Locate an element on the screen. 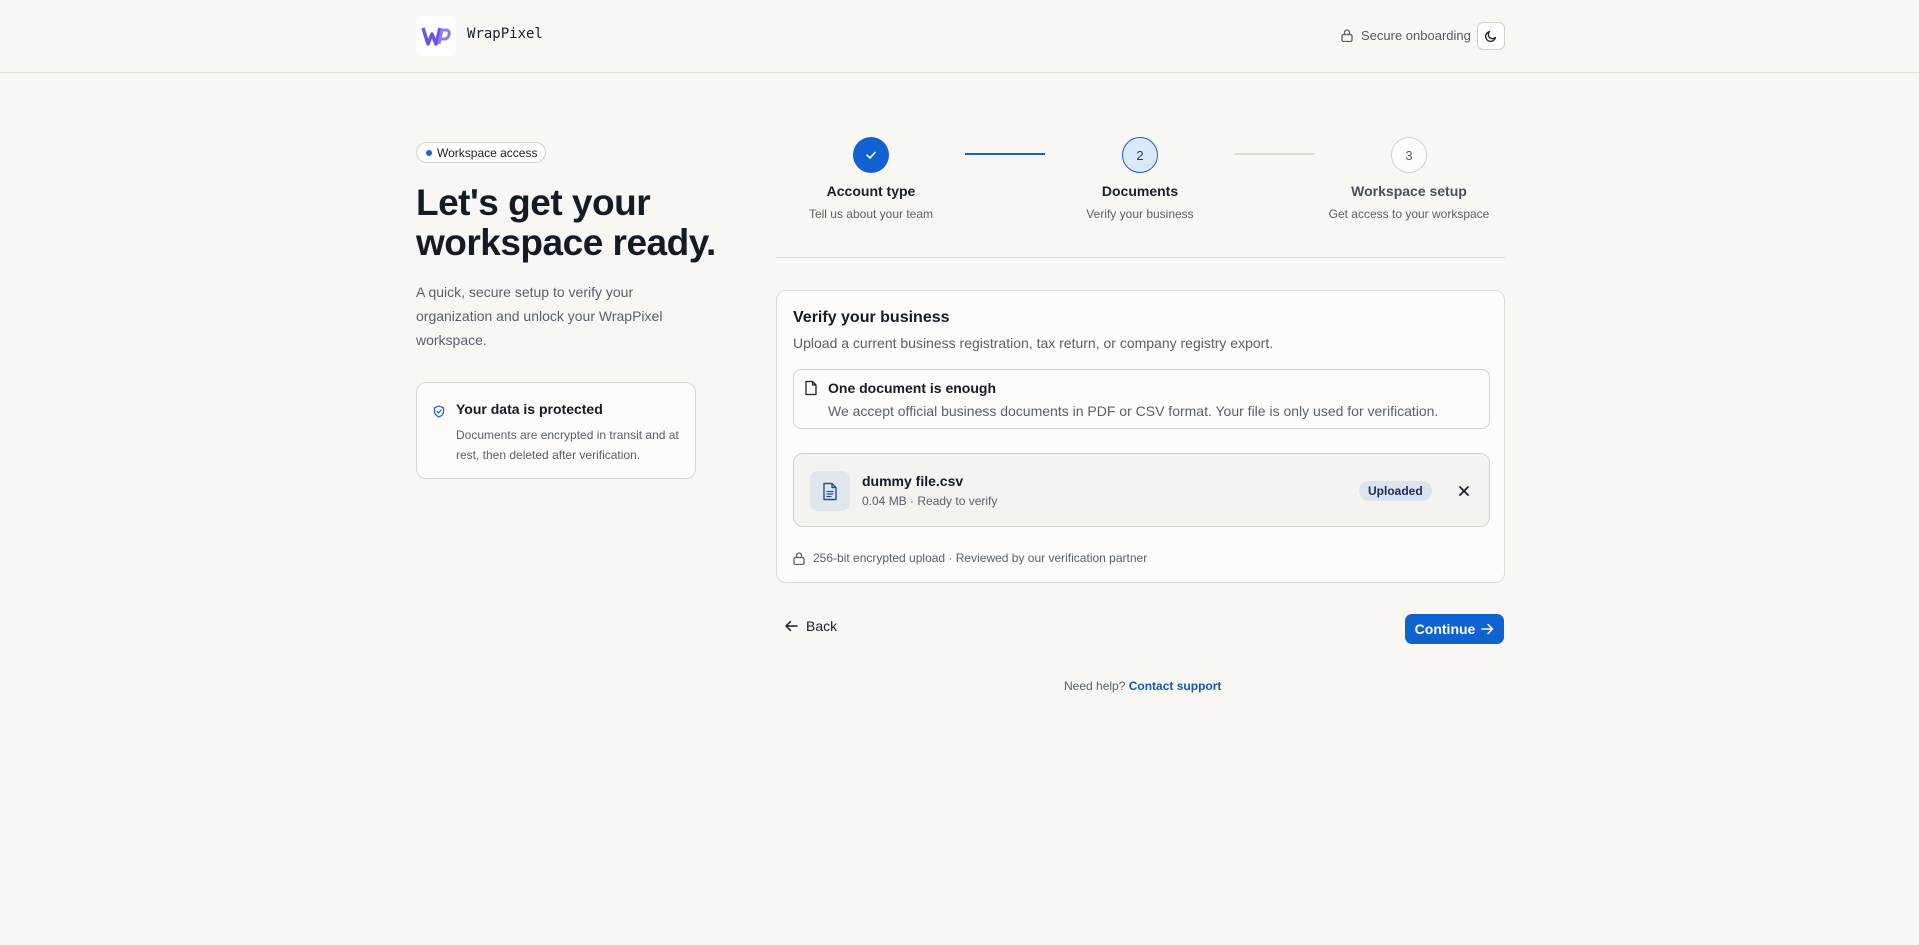 Image resolution: width=1919 pixels, height=945 pixels. top-header: WrapPixel Secure onboarding is located at coordinates (959, 36).